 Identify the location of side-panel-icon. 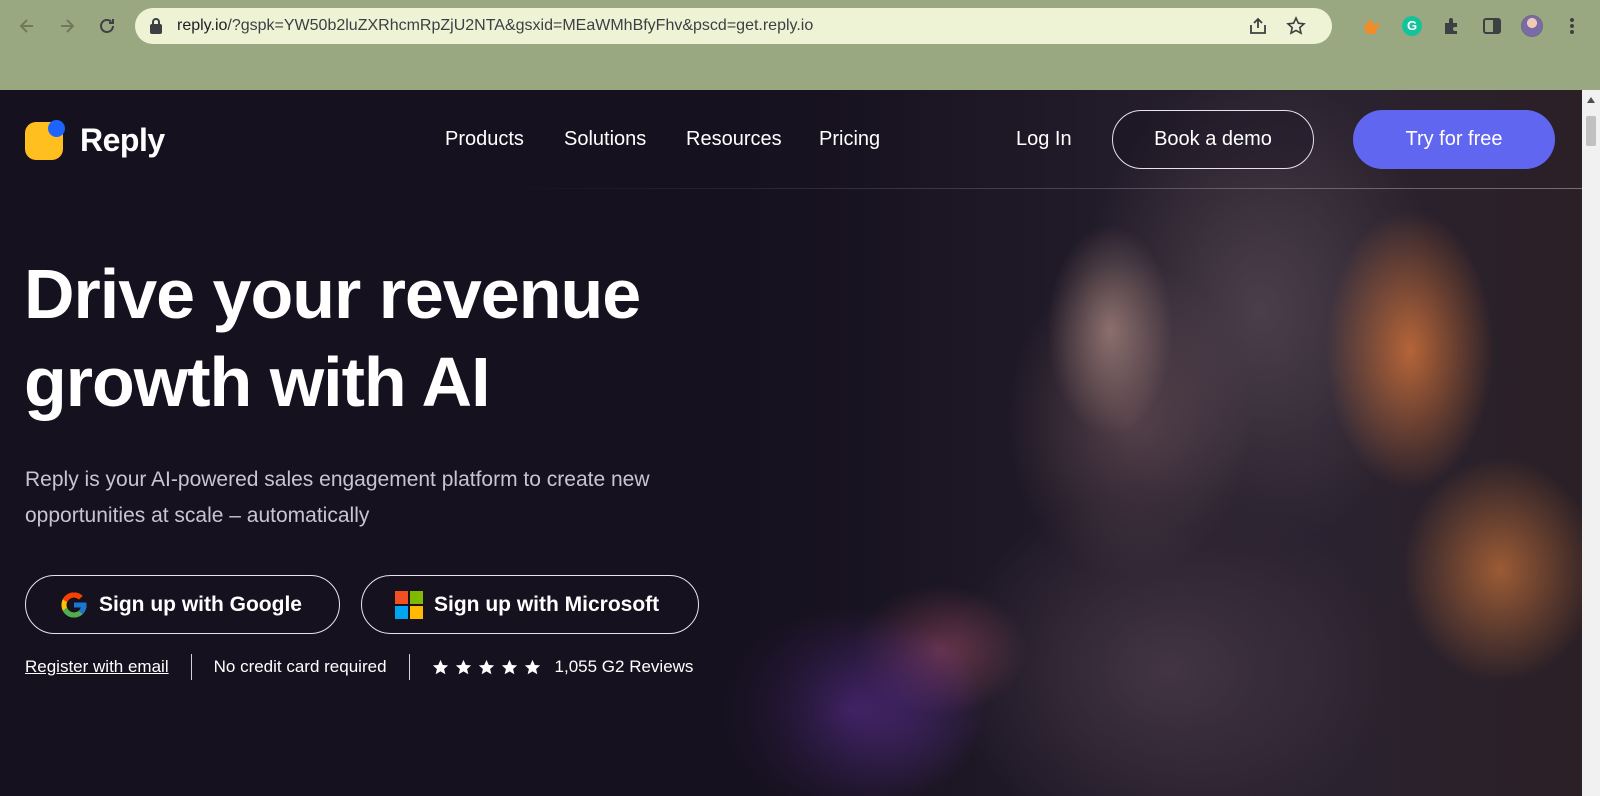
(1492, 26).